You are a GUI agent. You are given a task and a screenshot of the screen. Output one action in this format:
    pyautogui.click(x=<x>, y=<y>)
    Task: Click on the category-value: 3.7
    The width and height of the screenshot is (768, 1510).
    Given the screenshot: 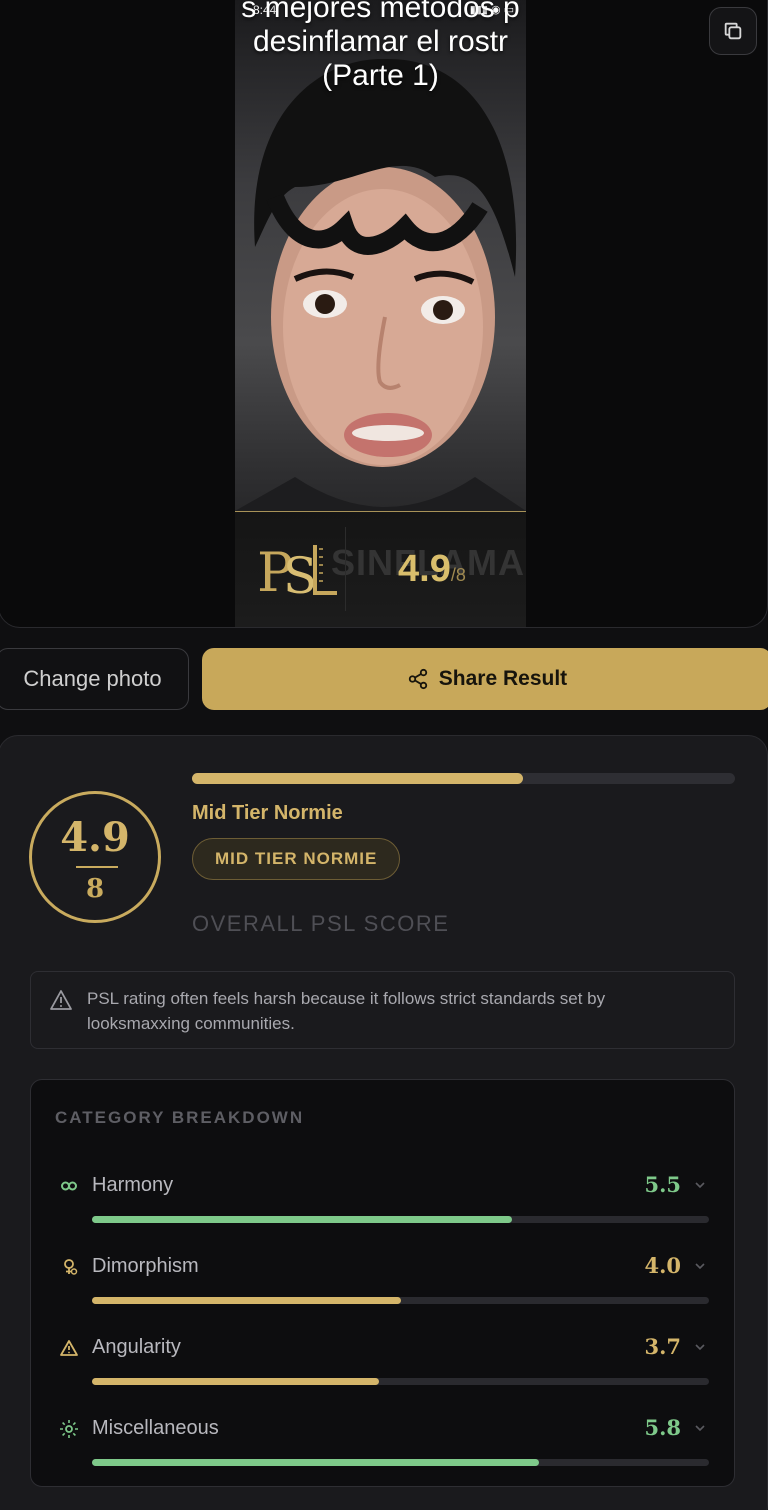 What is the action you would take?
    pyautogui.click(x=662, y=1346)
    